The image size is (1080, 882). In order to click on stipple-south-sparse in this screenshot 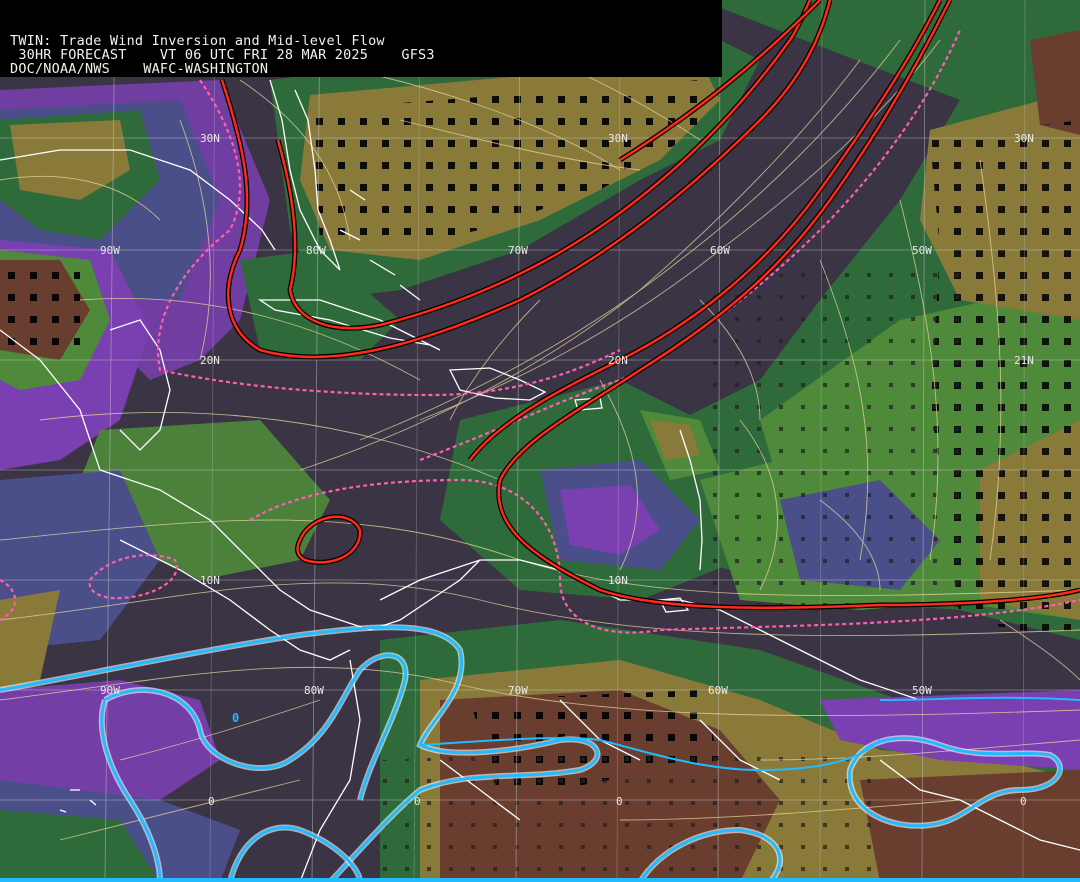, I will do `click(630, 811)`.